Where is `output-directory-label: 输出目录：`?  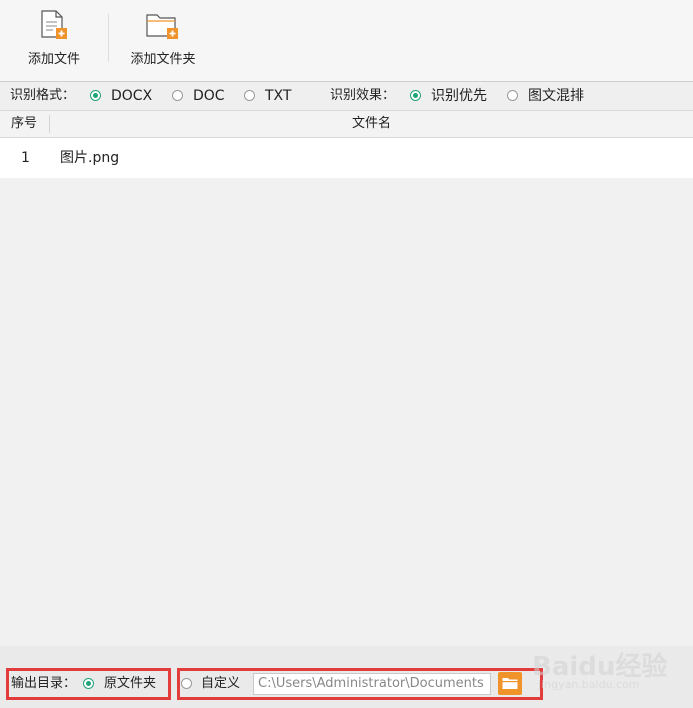
output-directory-label: 输出目录： is located at coordinates (44, 683).